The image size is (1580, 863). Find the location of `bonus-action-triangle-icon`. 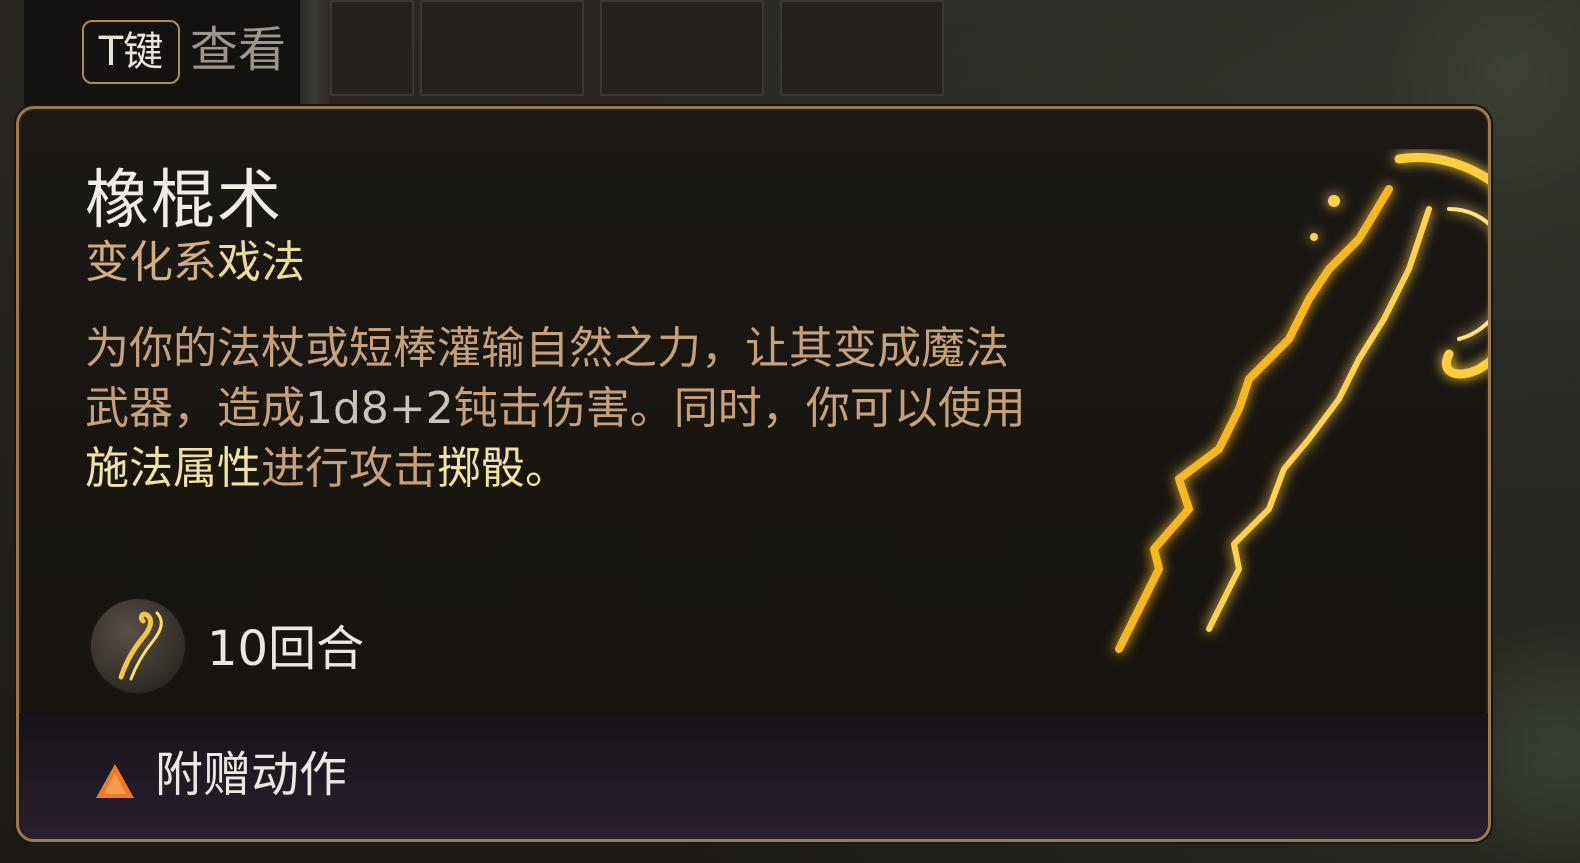

bonus-action-triangle-icon is located at coordinates (115, 781).